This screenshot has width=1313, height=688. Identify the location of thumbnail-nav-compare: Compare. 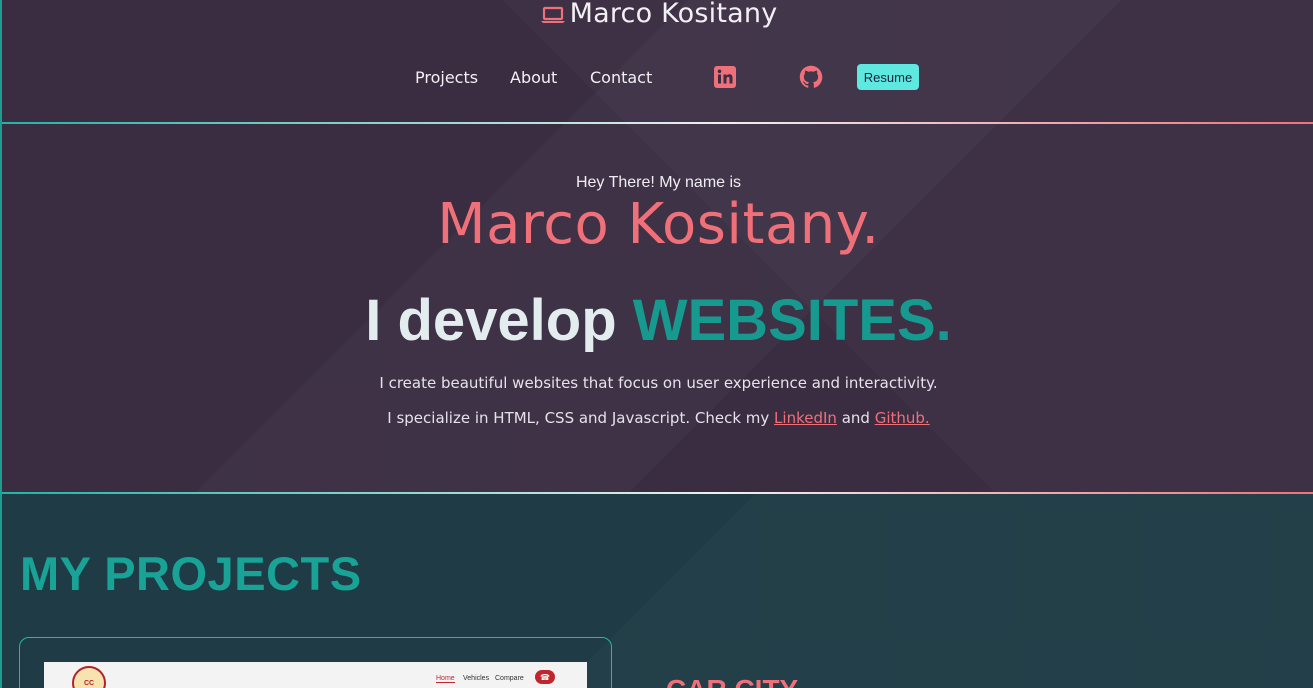
(509, 678).